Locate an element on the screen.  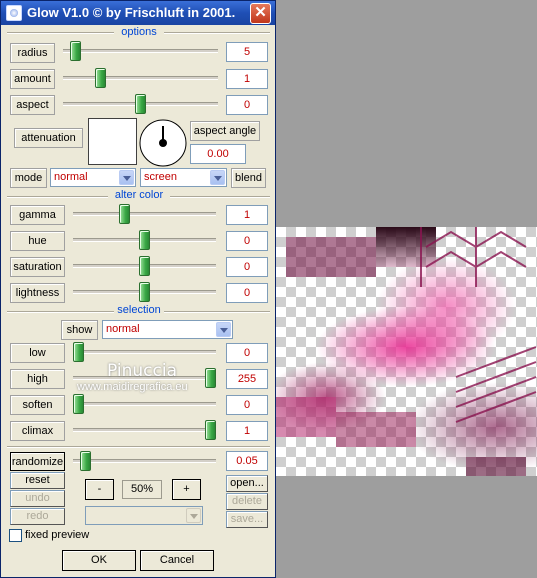
title-bar: Glow V1.0 © by Frischluft in 2001. is located at coordinates (138, 13).